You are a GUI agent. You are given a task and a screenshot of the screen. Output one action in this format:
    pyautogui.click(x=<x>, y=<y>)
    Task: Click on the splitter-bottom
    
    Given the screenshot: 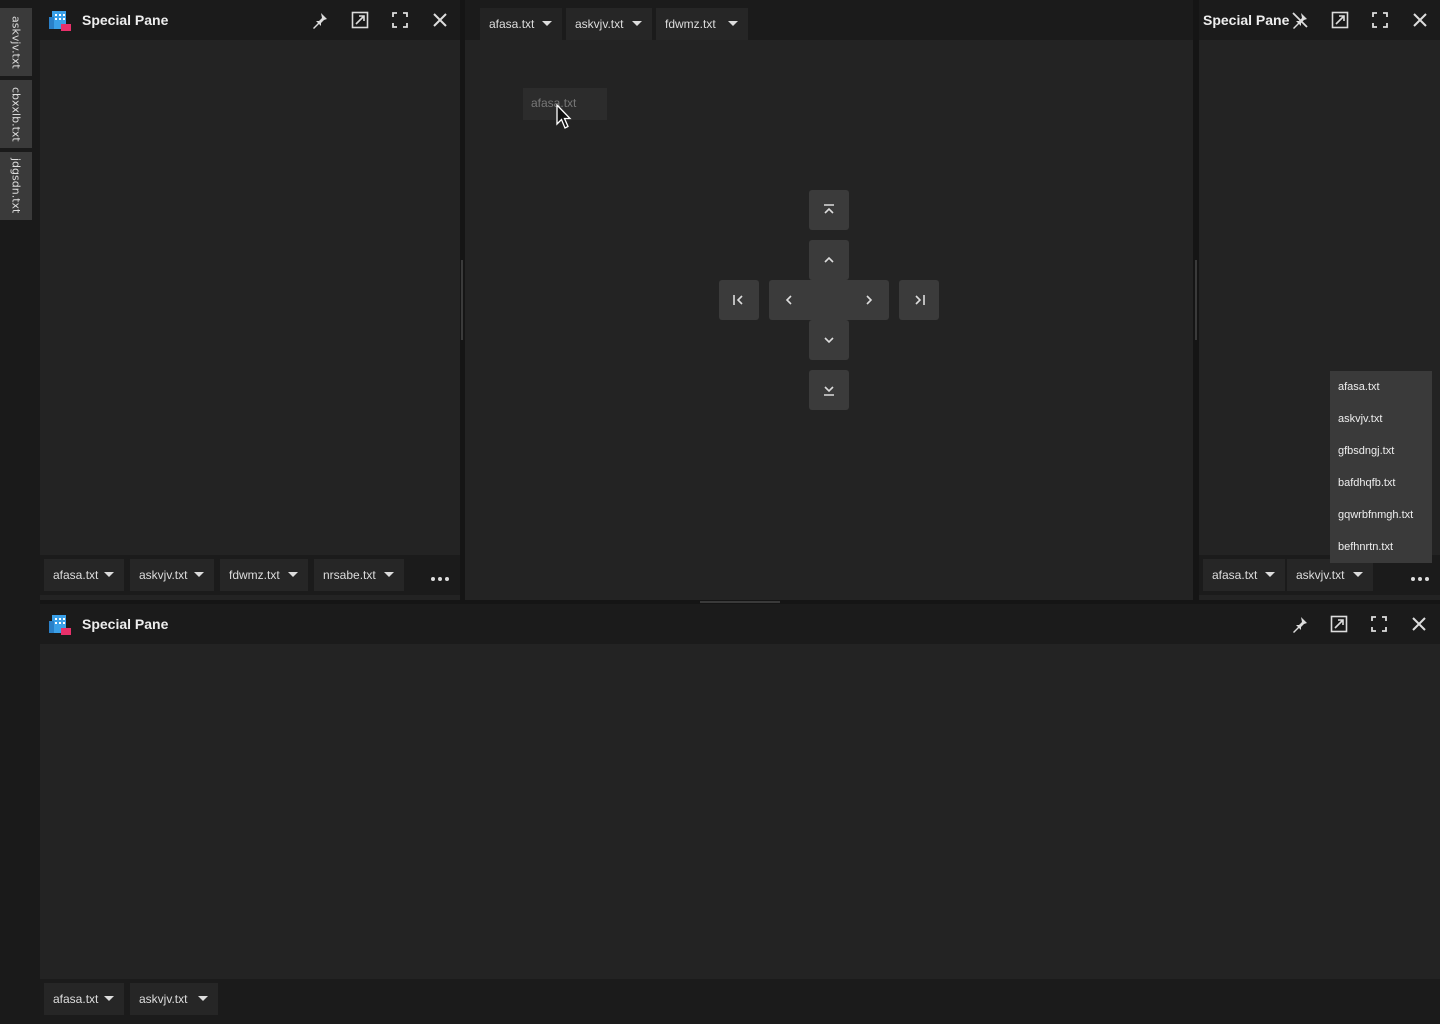 What is the action you would take?
    pyautogui.click(x=740, y=602)
    